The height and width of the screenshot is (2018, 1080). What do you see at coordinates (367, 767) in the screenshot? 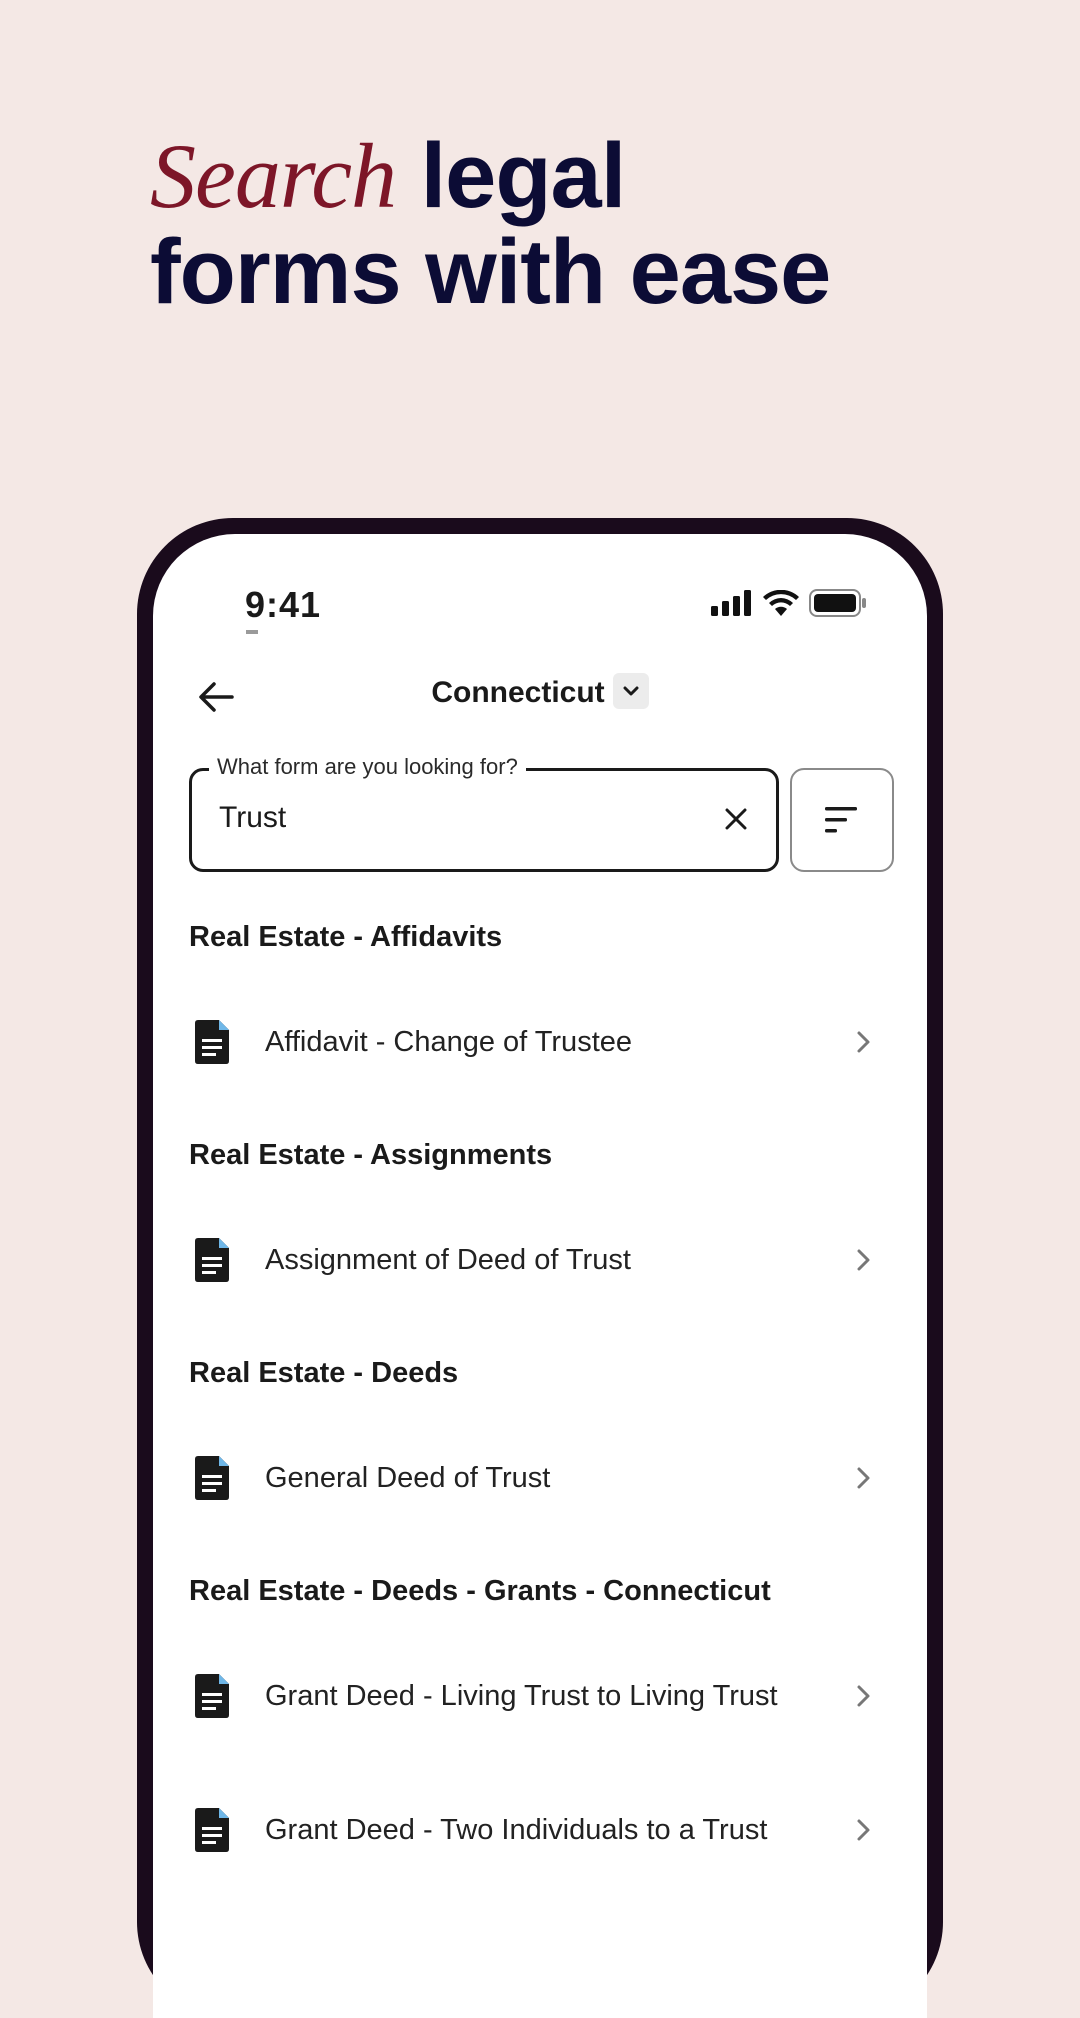
I see `search-label: What form are you looking for?` at bounding box center [367, 767].